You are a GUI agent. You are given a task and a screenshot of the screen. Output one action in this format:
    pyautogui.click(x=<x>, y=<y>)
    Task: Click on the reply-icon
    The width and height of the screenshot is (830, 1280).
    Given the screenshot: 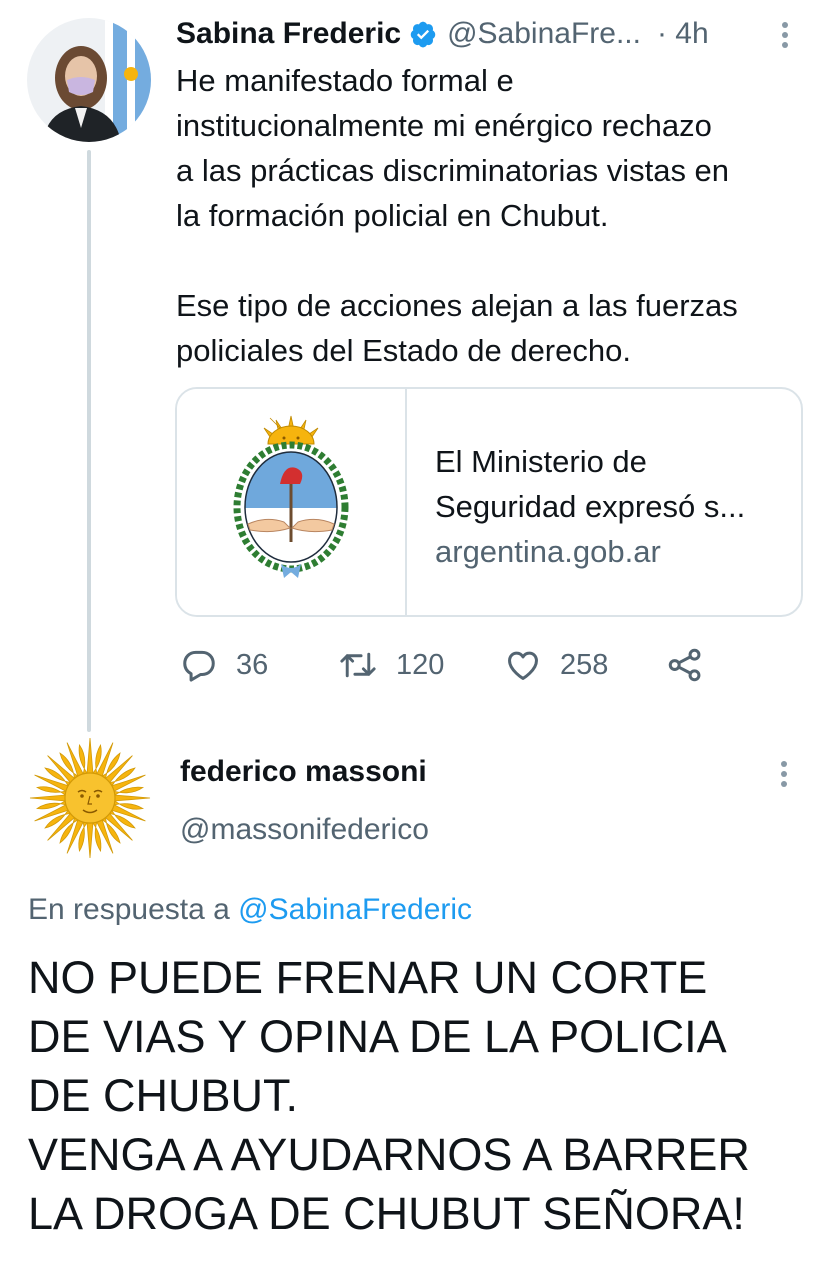 What is the action you would take?
    pyautogui.click(x=199, y=666)
    